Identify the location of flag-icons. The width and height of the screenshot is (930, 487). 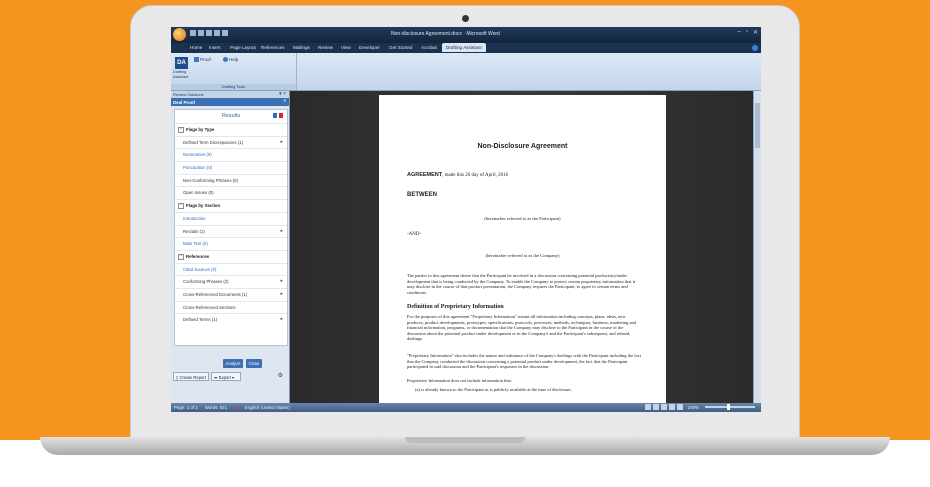
(278, 115).